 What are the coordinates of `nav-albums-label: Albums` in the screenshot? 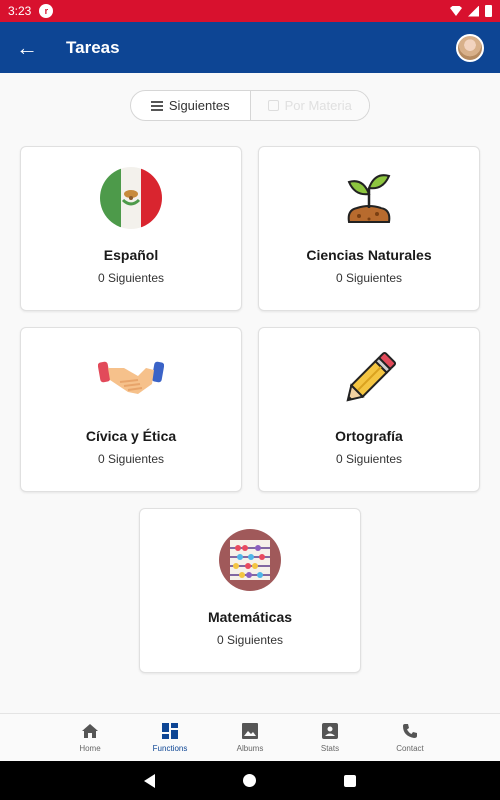 It's located at (250, 748).